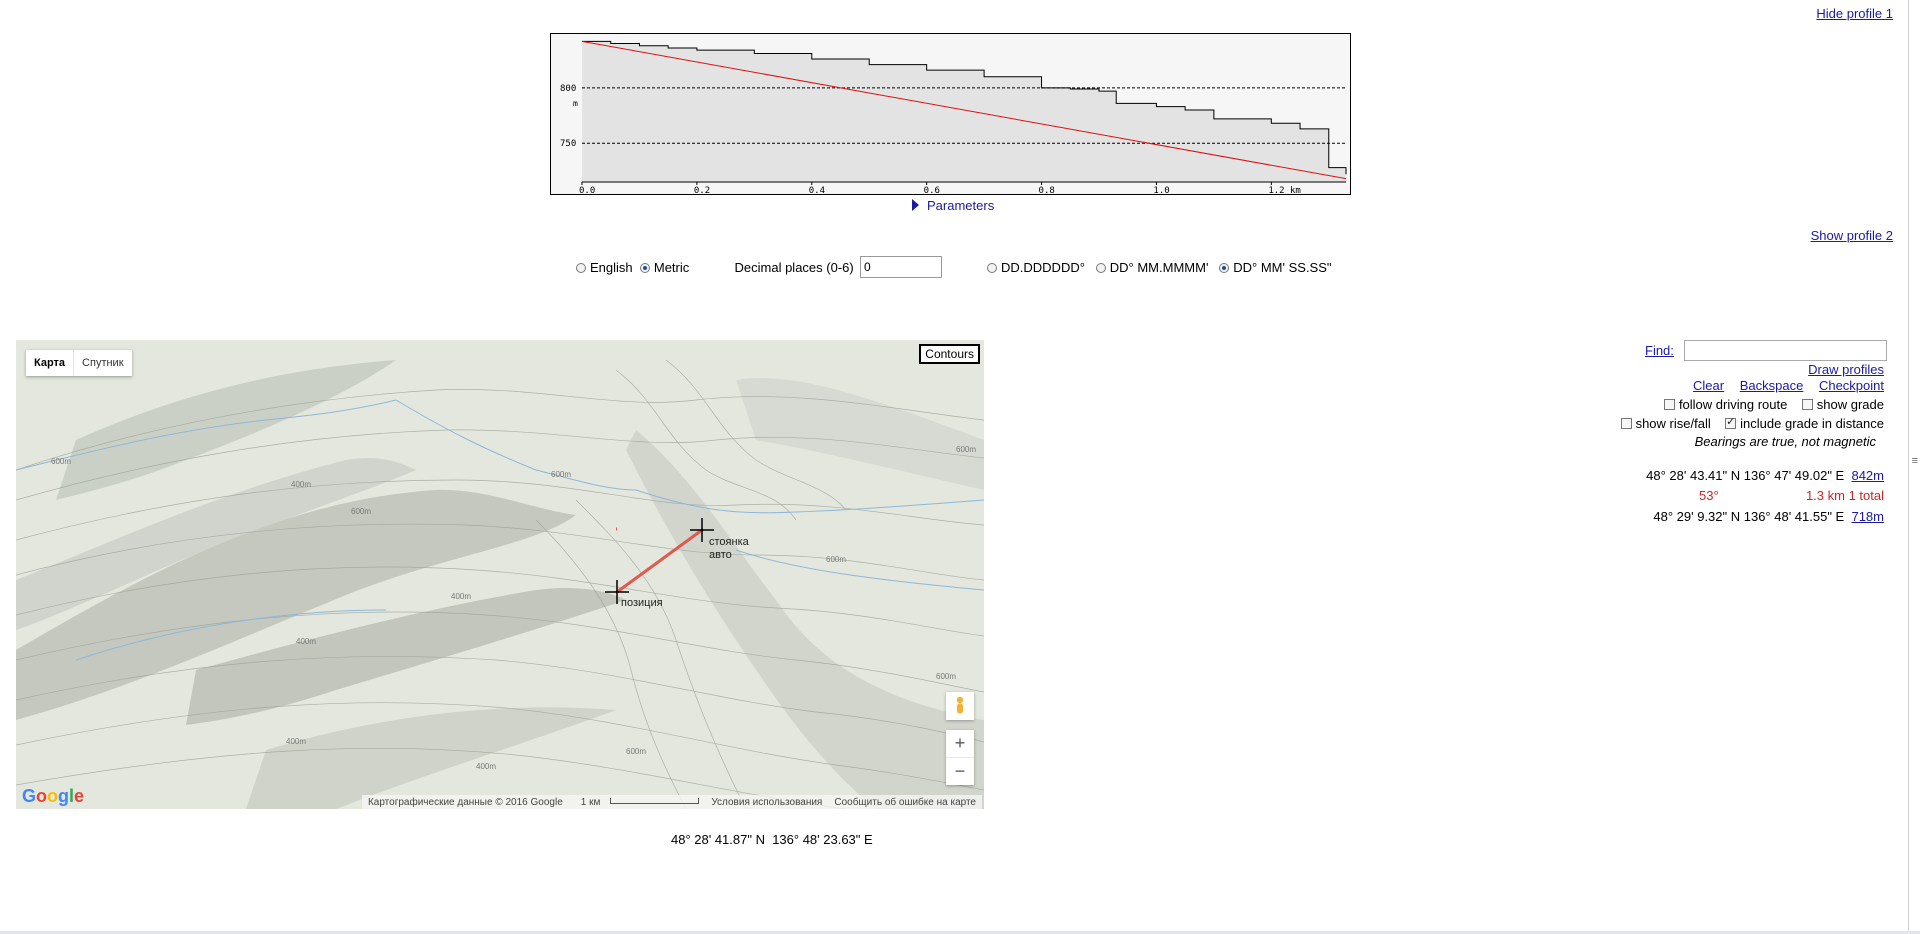 This screenshot has height=934, width=1920. I want to click on map-center-coordinates: 48° 28' 41.87" N 136° 48' 23.63" E, so click(772, 839).